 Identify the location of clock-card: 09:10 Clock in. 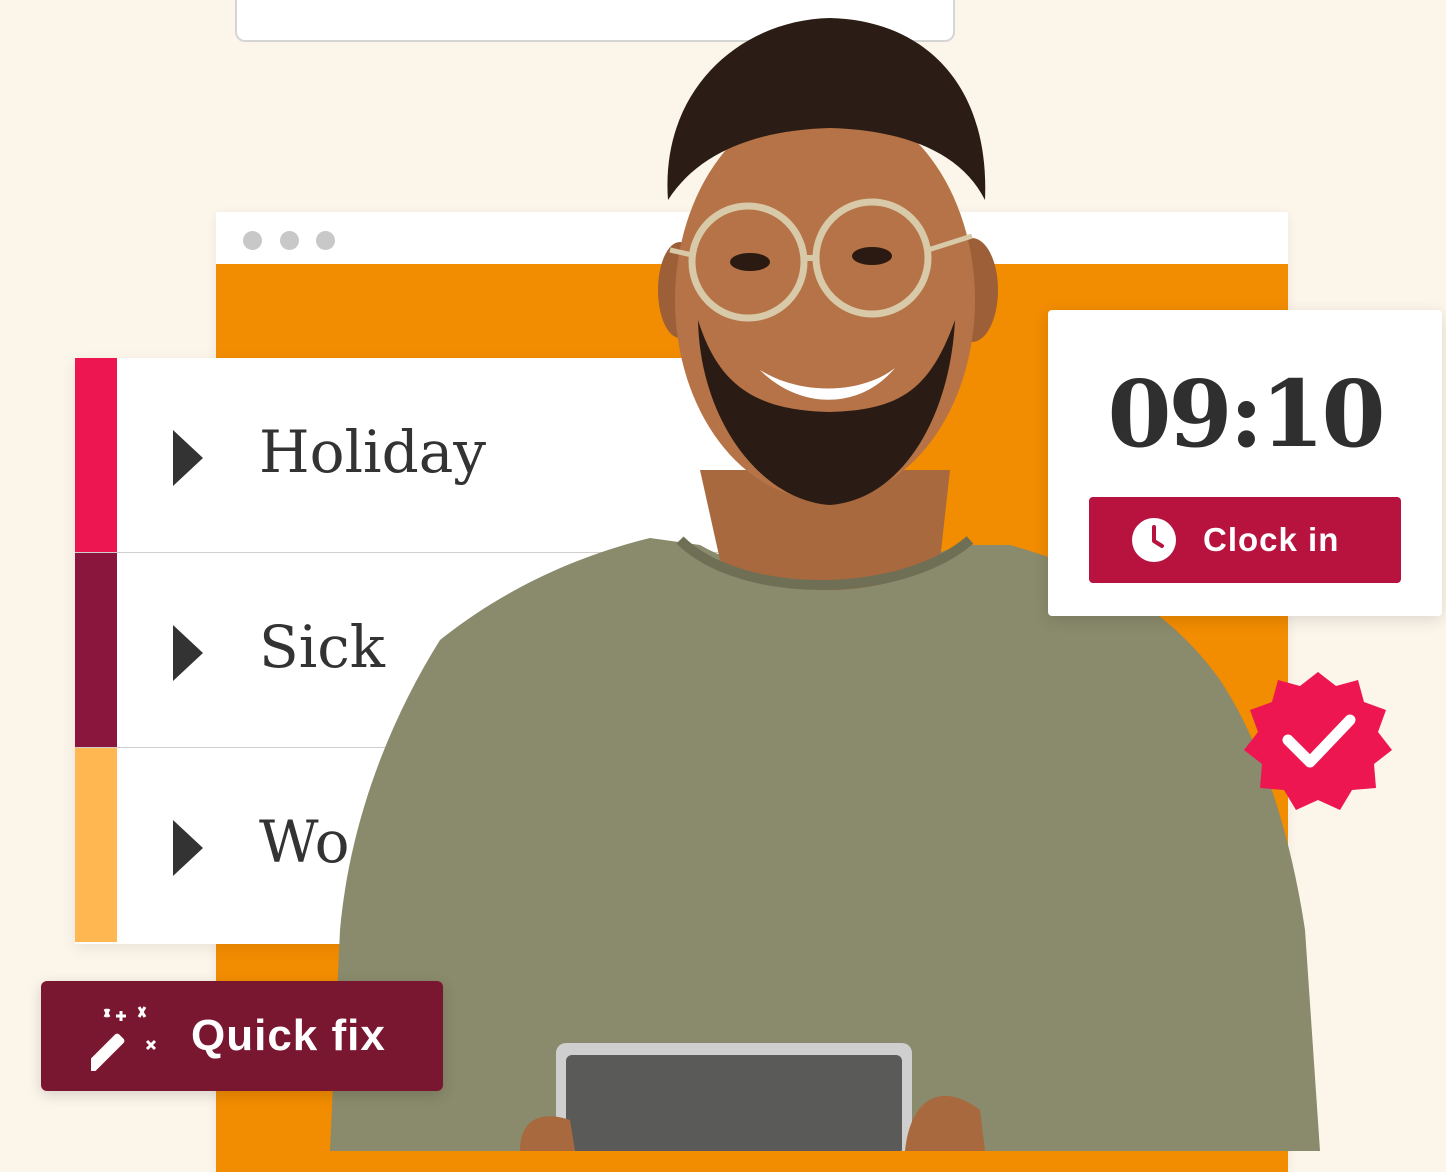
(1245, 463).